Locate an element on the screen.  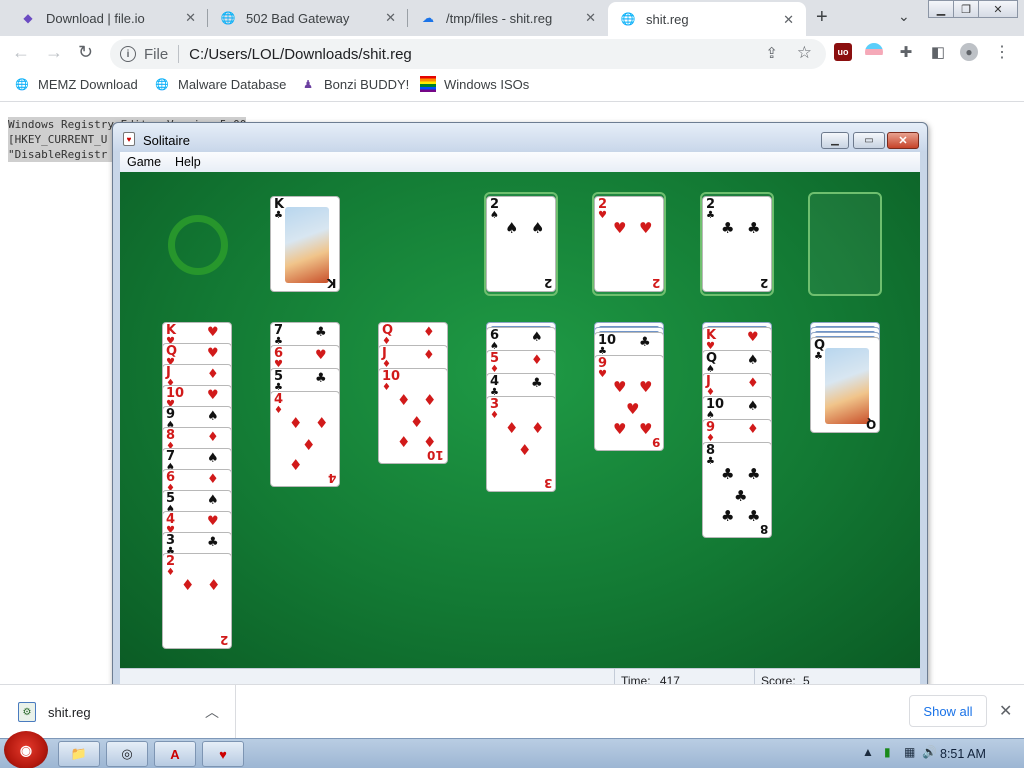
start-button-icon: ◉ is located at coordinates (26, 749).